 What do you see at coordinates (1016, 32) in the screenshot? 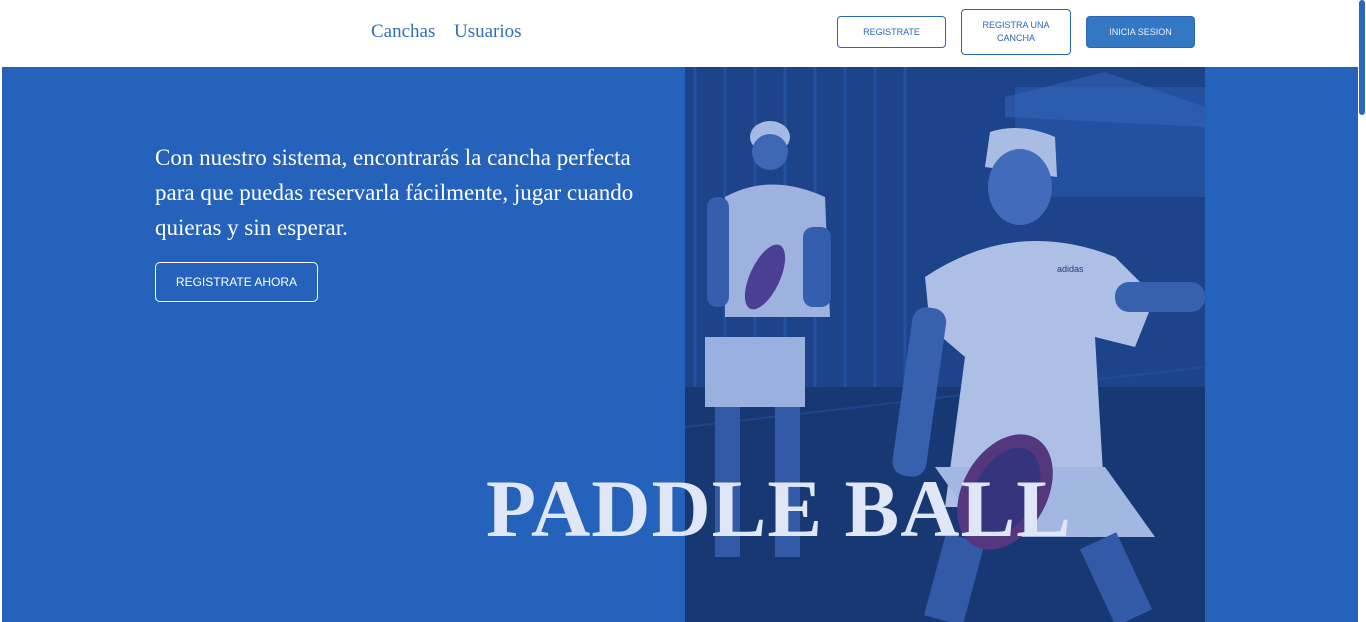
I see `register-court-button: REGISTRA UNA CANCHA` at bounding box center [1016, 32].